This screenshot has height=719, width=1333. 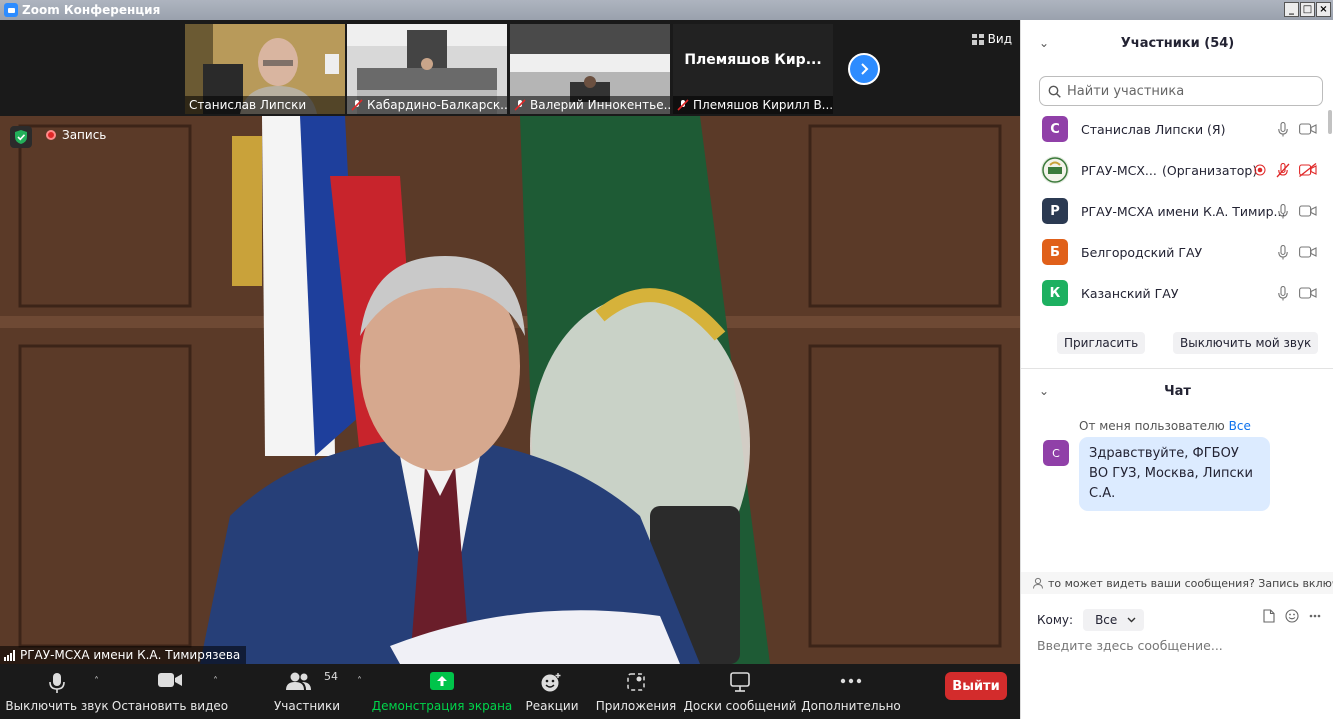 I want to click on recording-label: Запись, so click(x=84, y=135).